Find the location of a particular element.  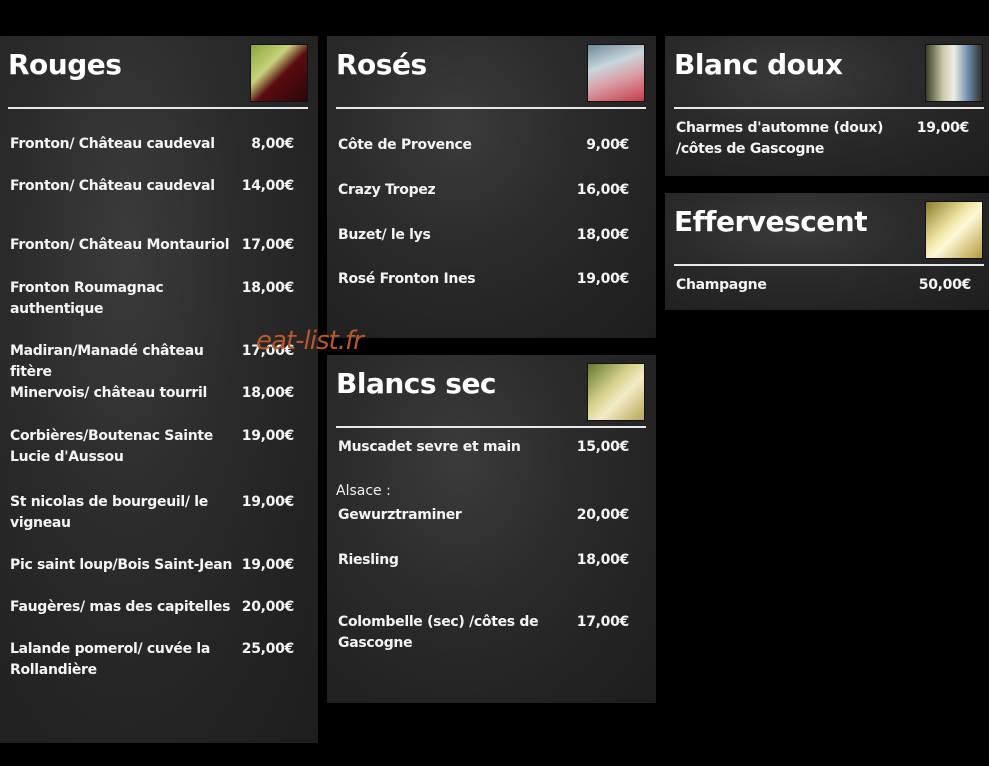

wine-price: 14,00€ is located at coordinates (268, 186).